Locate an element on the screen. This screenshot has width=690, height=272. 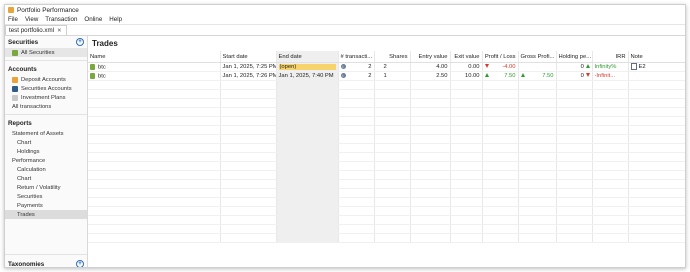
column-header: Shares is located at coordinates (392, 57).